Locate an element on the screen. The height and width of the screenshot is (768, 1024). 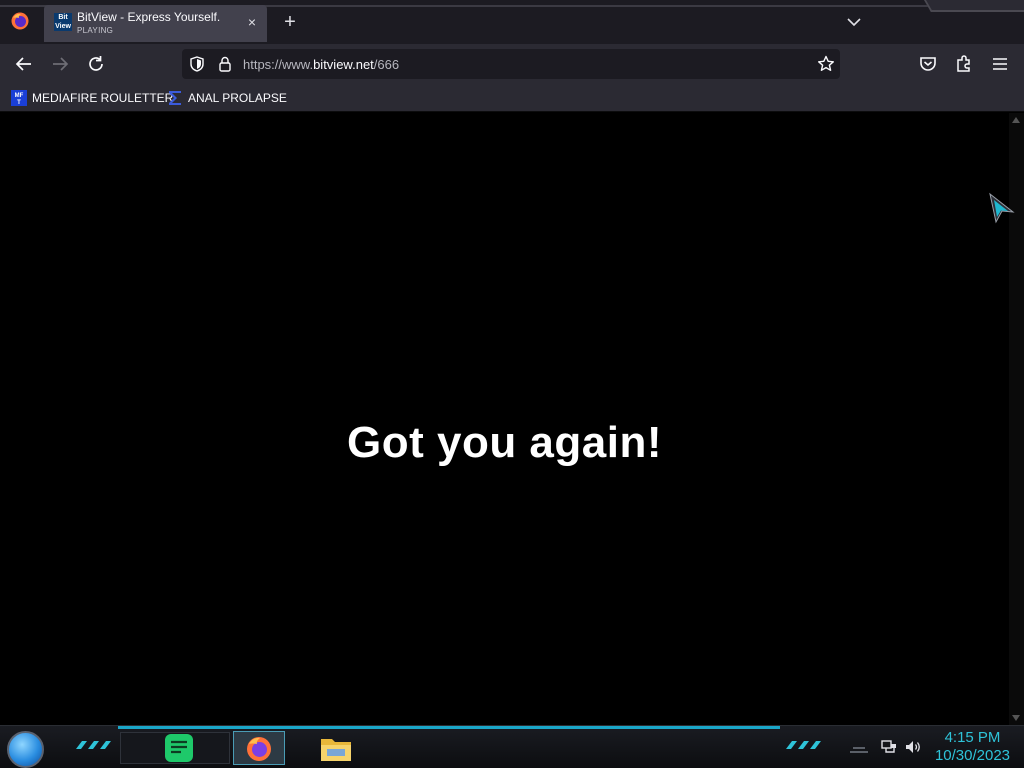
tab-title: BitView - Express Yourself. is located at coordinates (149, 17).